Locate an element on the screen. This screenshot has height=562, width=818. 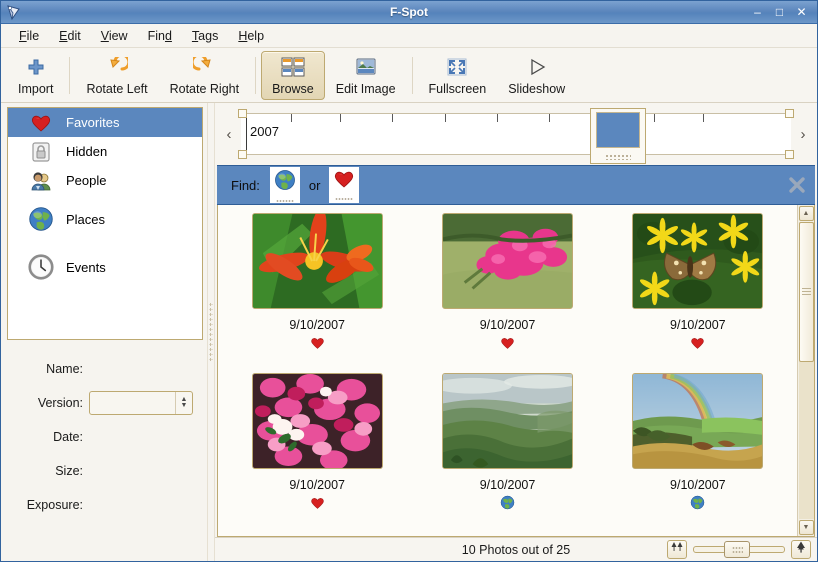
splitter-grip-icon is located at coordinates (211, 332).